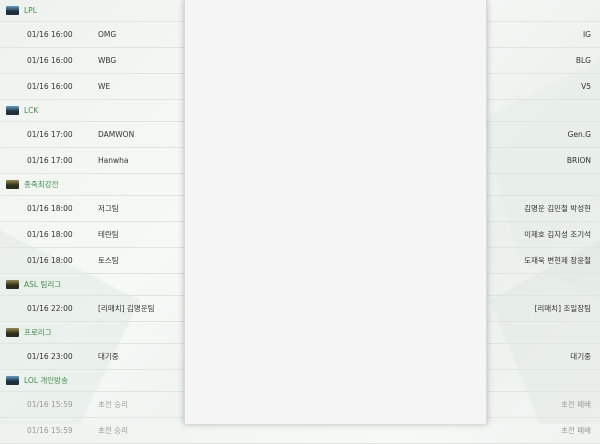 This screenshot has width=600, height=444. Describe the element at coordinates (12, 380) in the screenshot. I see `lol-flag-icon` at that location.